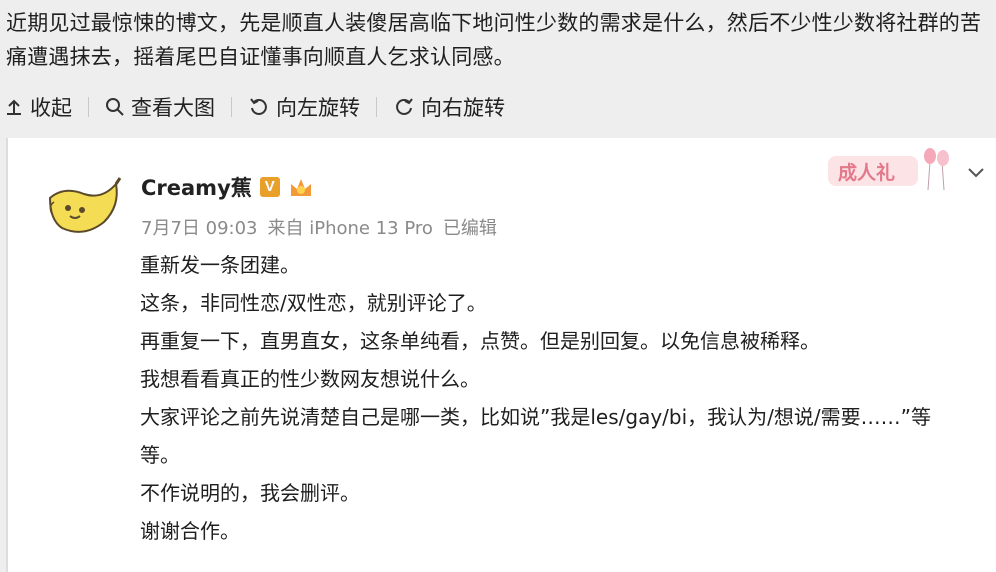 The height and width of the screenshot is (572, 996). Describe the element at coordinates (115, 107) in the screenshot. I see `search-icon` at that location.